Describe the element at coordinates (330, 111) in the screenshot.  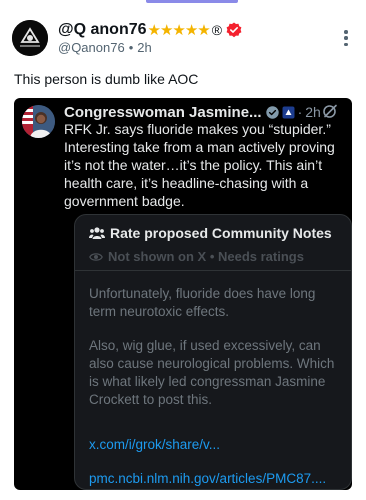
I see `grok-icon` at that location.